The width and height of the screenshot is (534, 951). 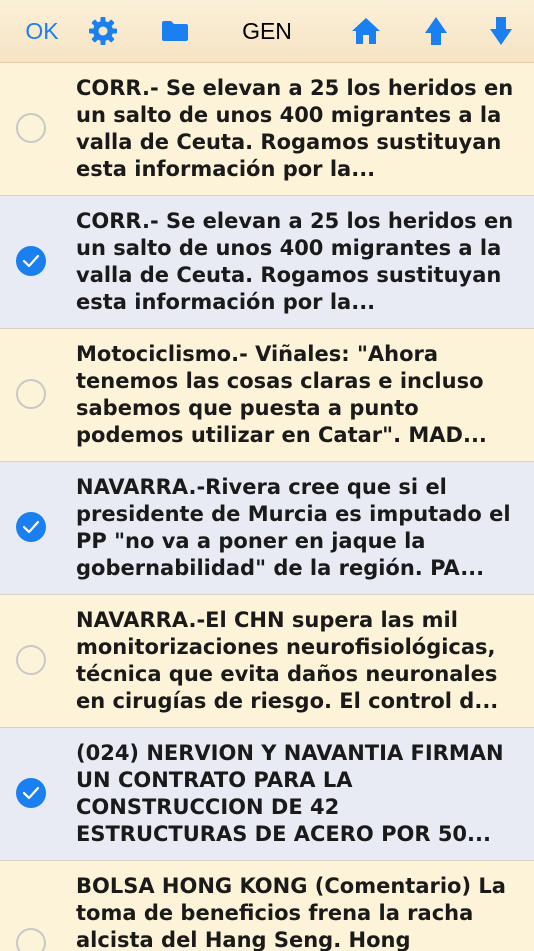 I want to click on ok-button: OK, so click(x=42, y=31).